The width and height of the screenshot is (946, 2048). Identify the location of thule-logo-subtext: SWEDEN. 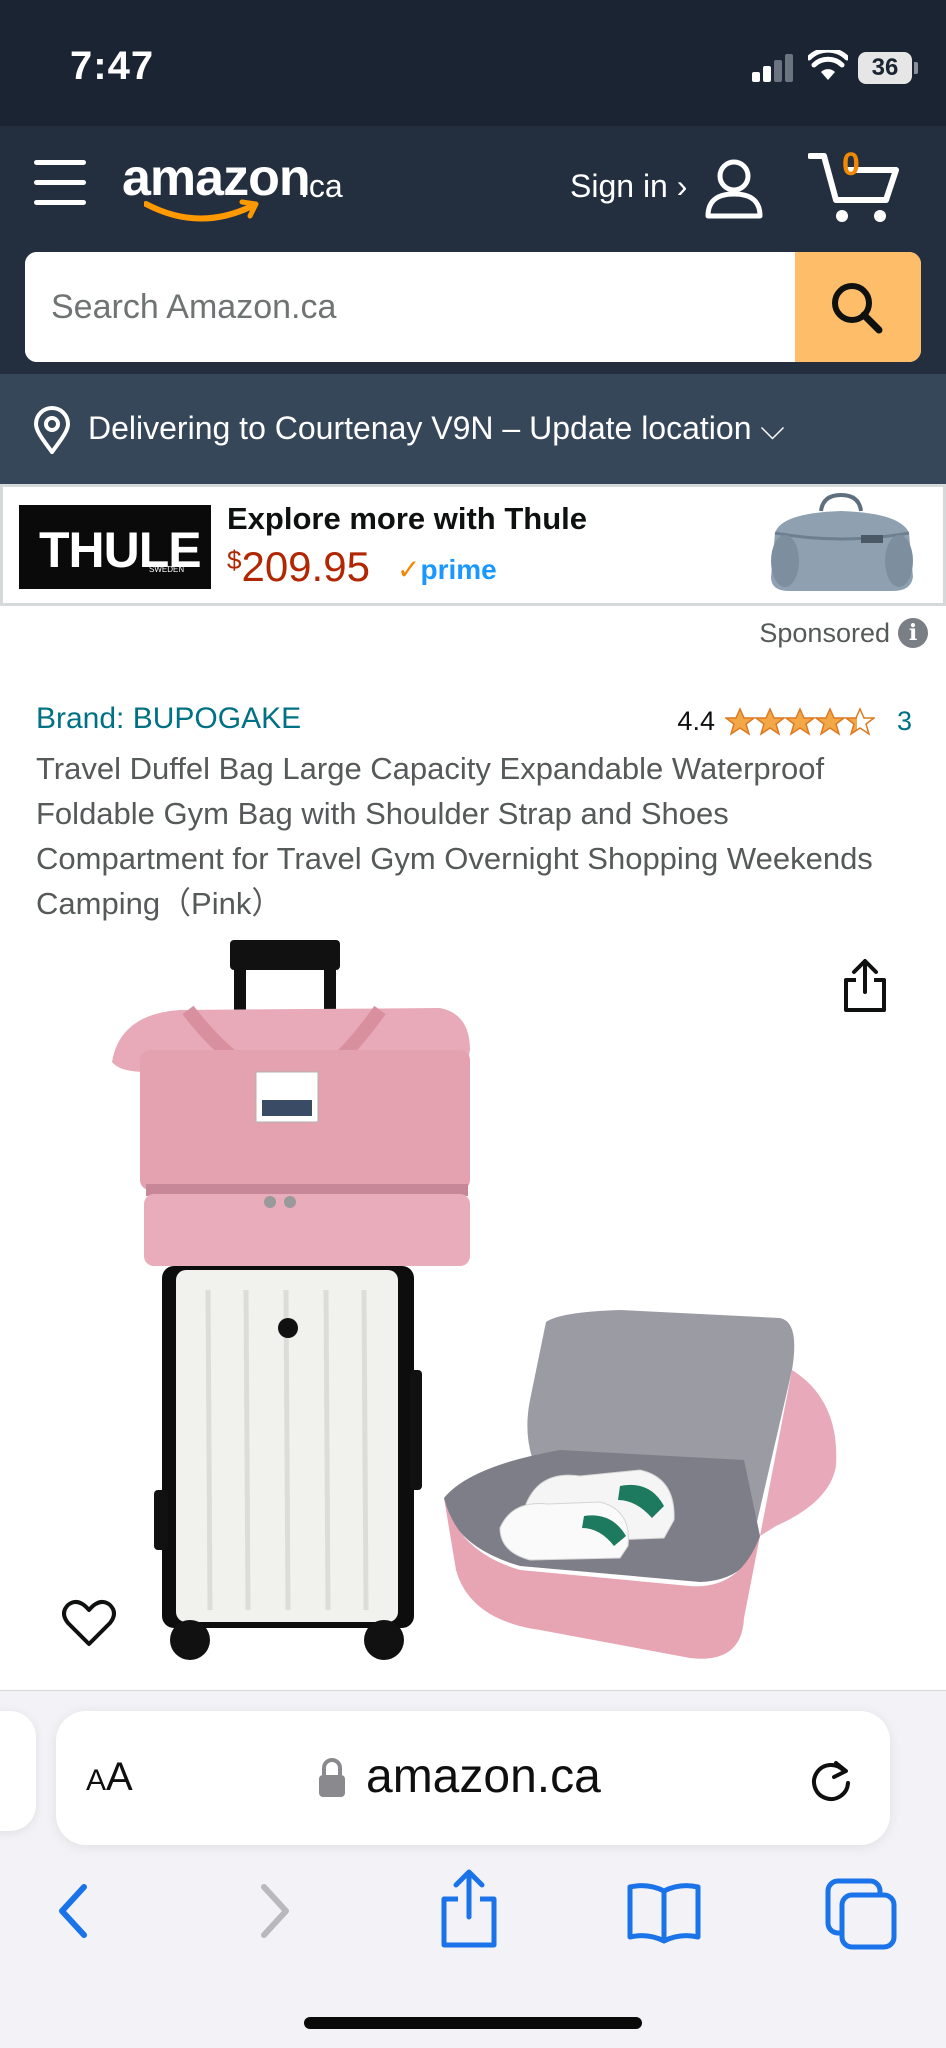
(167, 569).